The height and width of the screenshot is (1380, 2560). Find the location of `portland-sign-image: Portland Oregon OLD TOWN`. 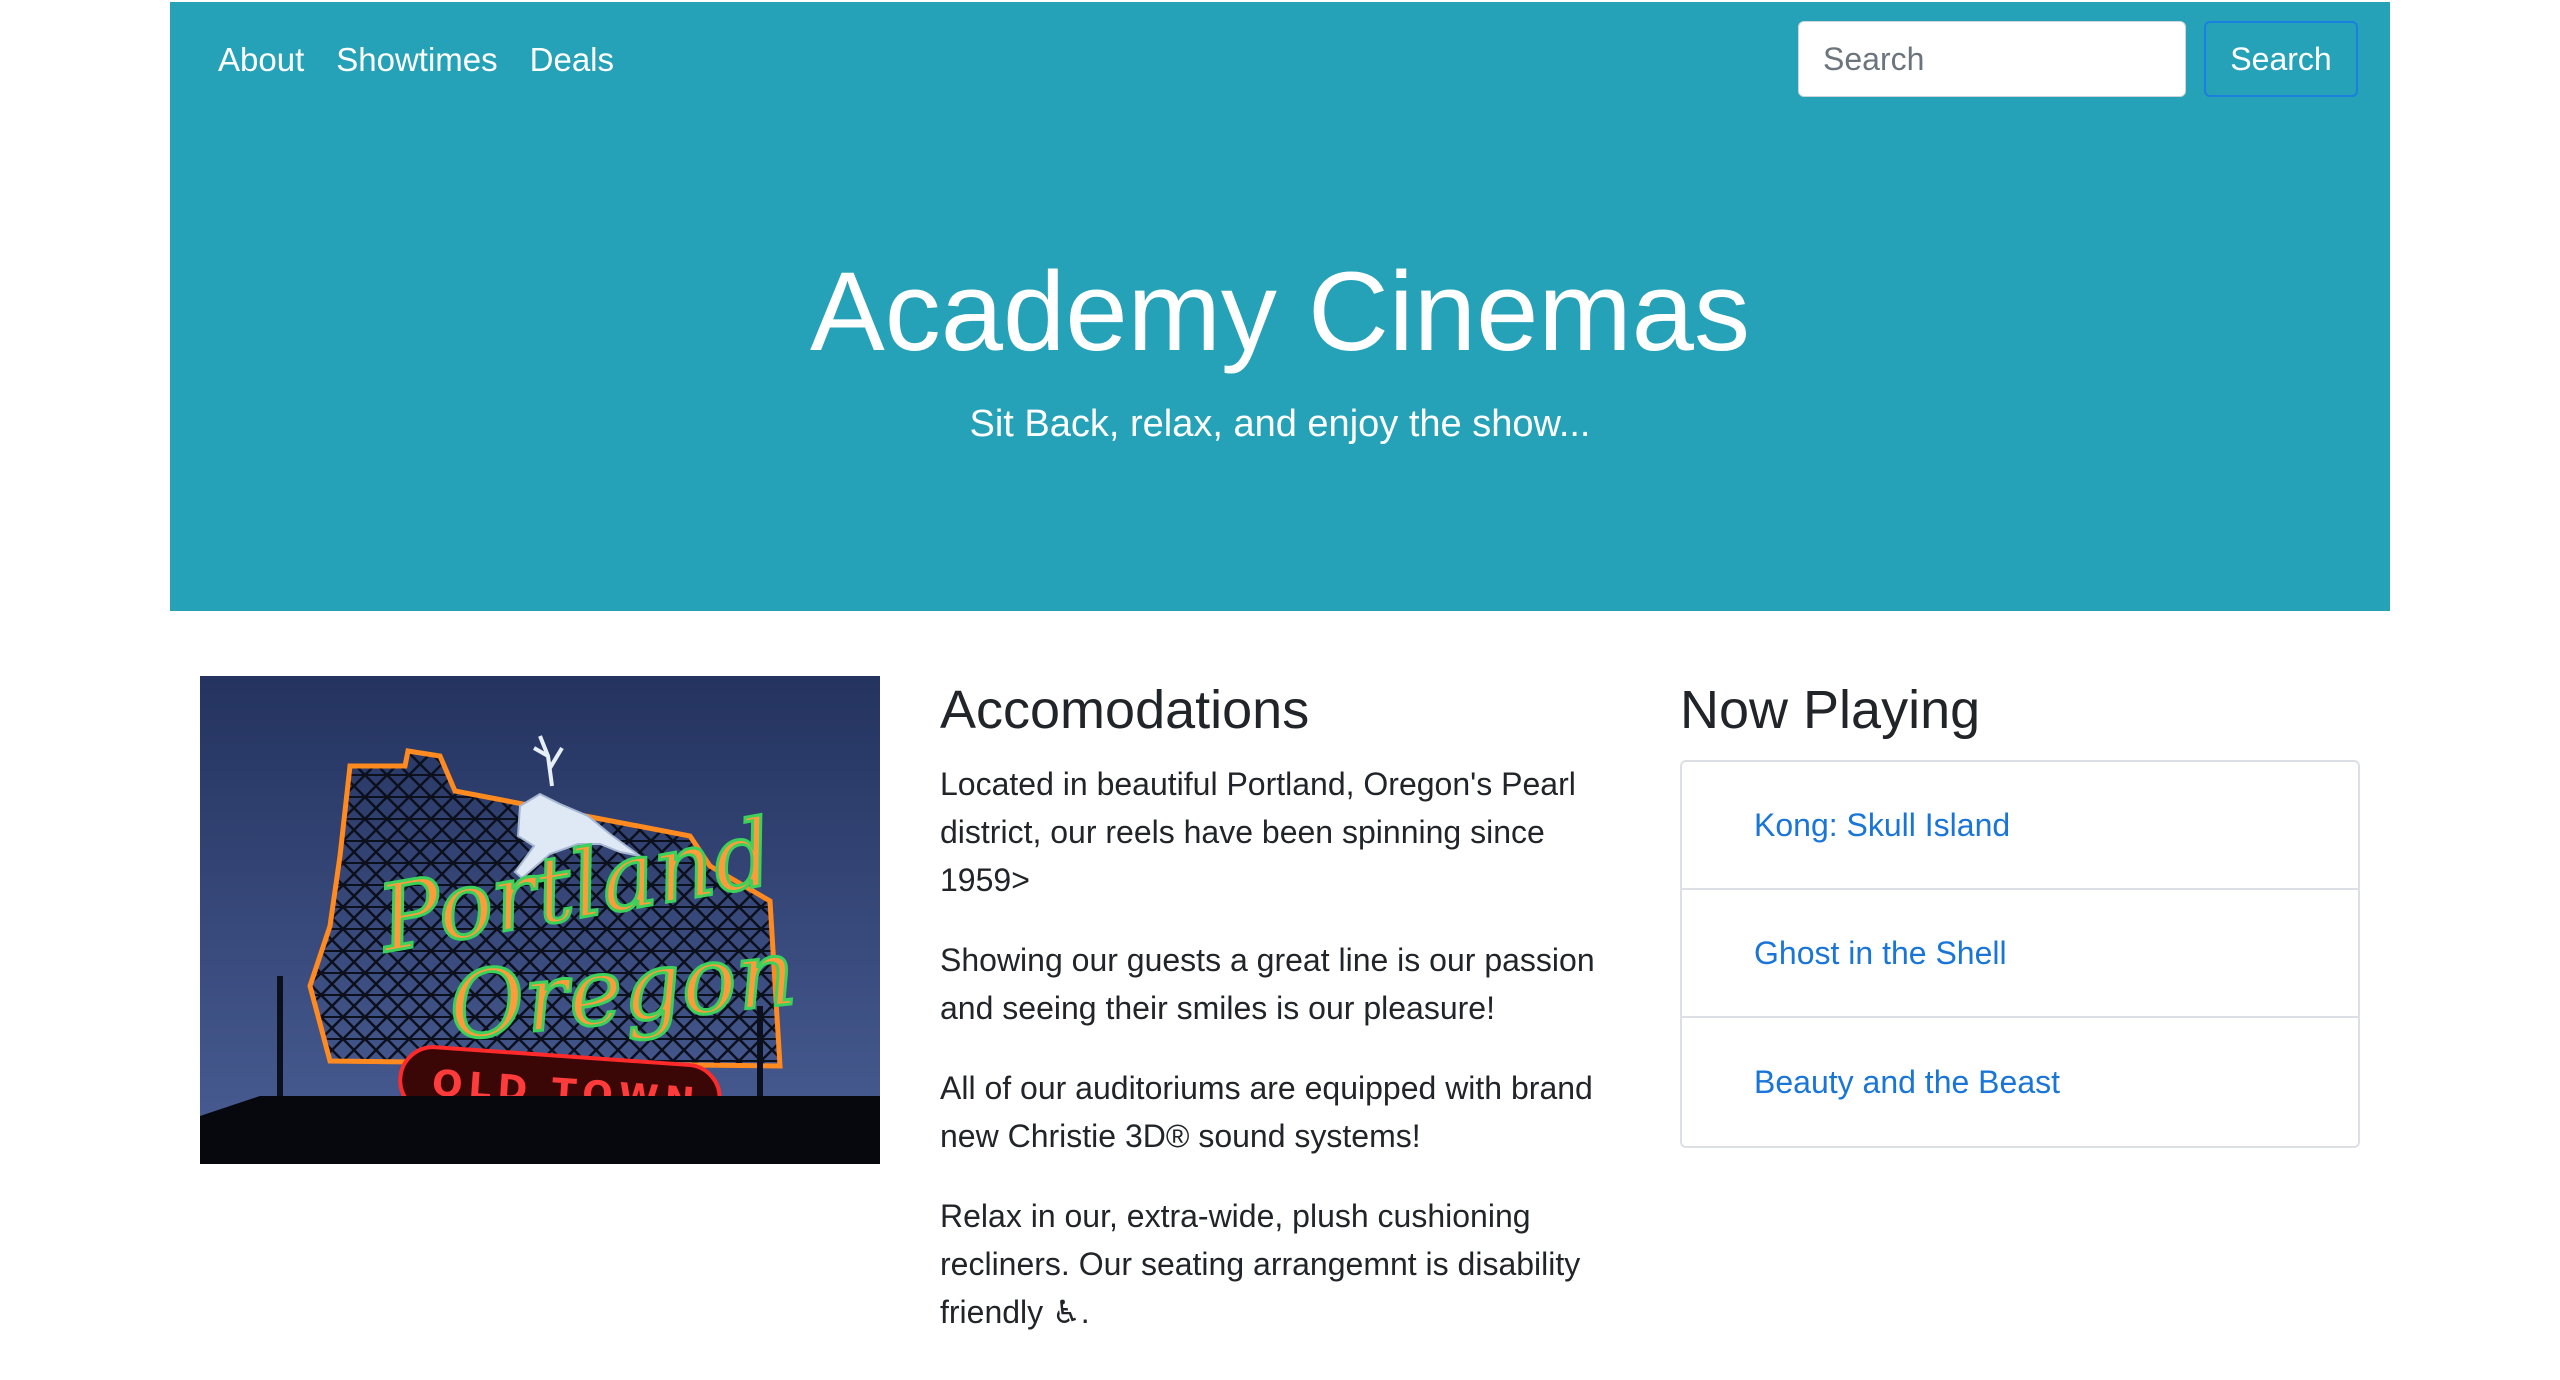

portland-sign-image: Portland Oregon OLD TOWN is located at coordinates (540, 920).